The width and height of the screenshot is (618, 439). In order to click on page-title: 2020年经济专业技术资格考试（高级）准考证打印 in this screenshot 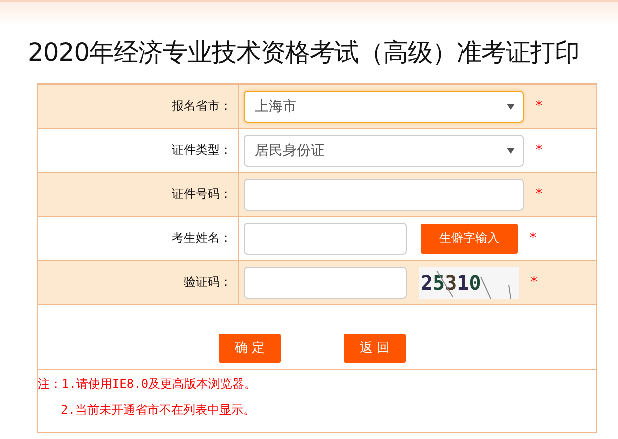, I will do `click(304, 53)`.